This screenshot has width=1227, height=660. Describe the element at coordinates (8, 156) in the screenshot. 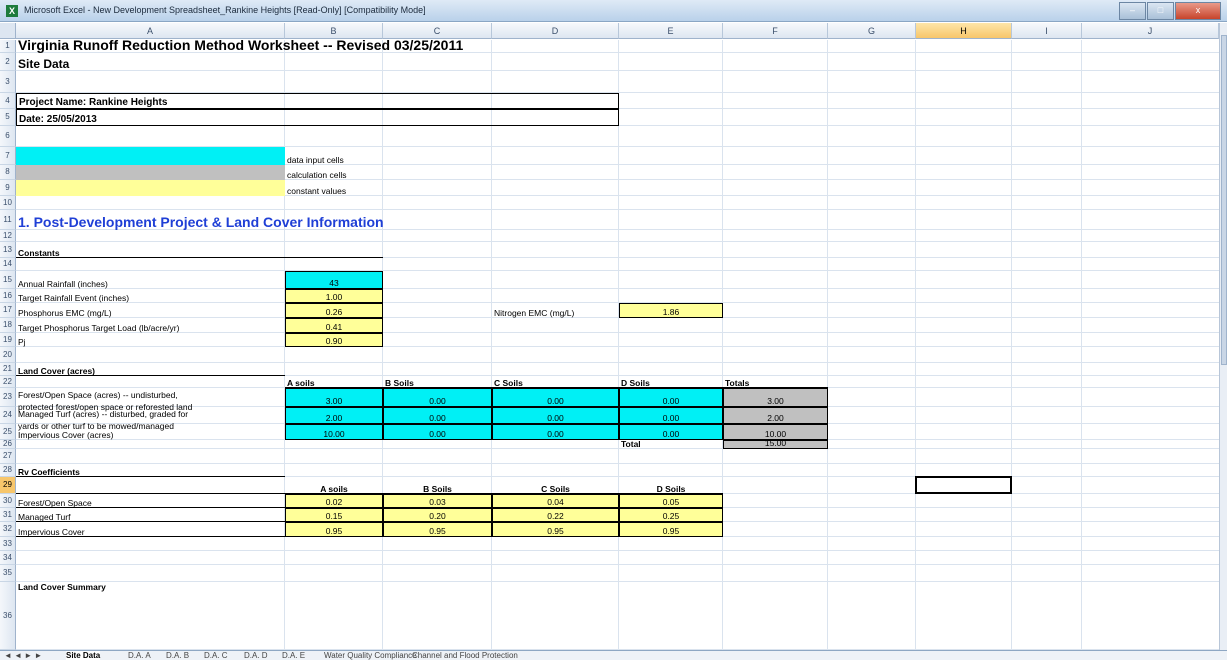

I see `row-header-7: 7` at that location.